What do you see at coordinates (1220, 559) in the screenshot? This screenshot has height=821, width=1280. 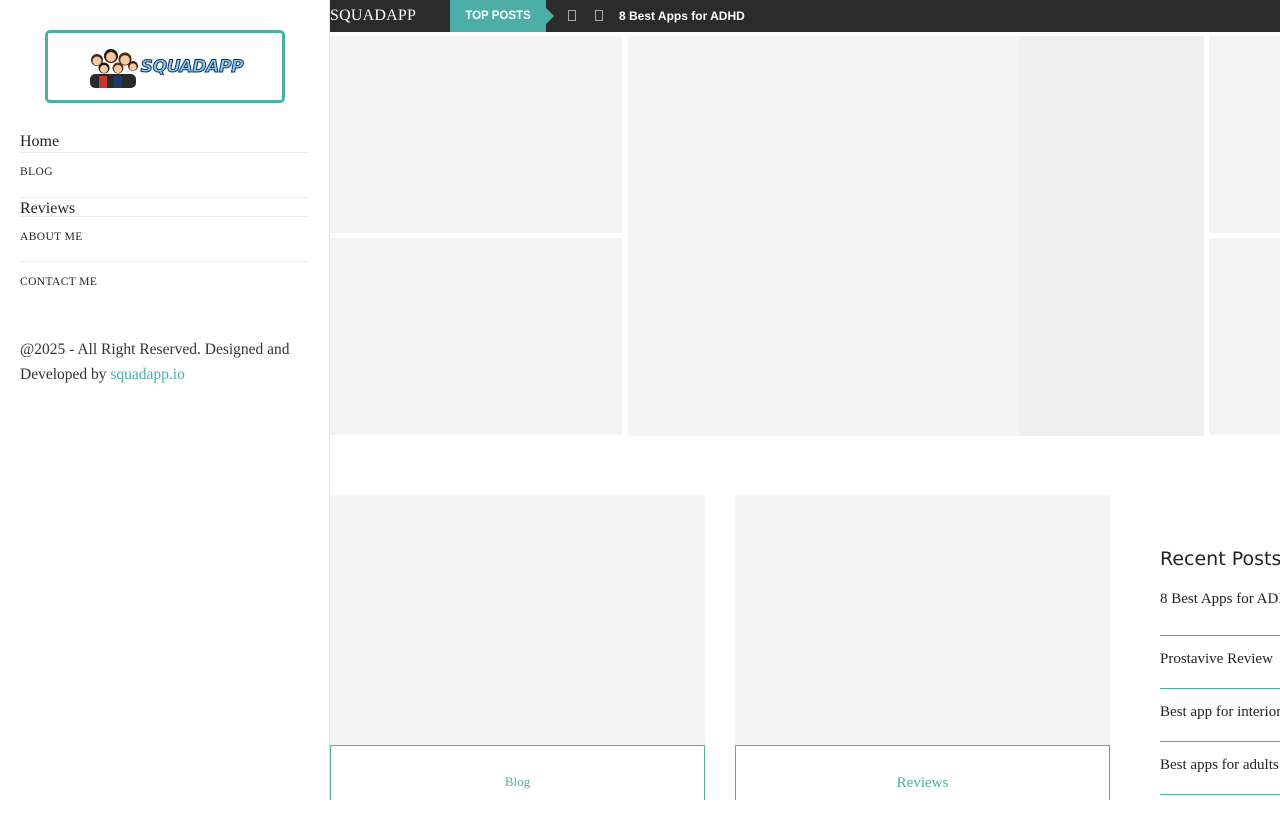 I see `recent-posts-heading: Recent Posts` at bounding box center [1220, 559].